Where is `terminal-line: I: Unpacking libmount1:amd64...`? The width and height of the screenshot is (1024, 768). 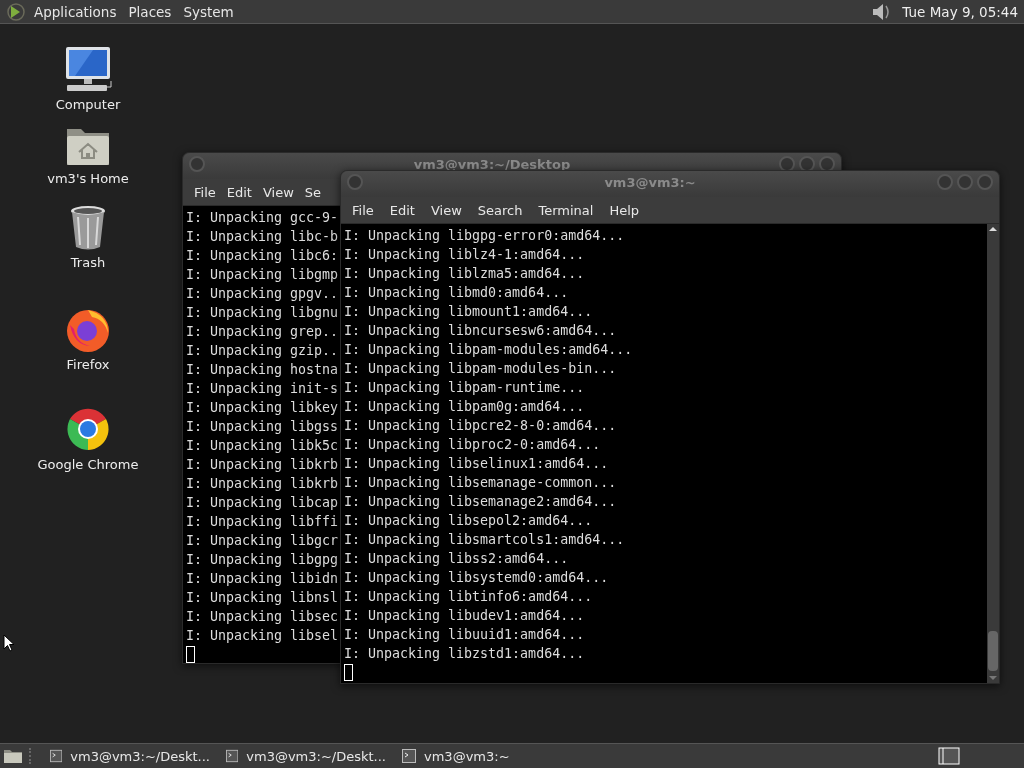
terminal-line: I: Unpacking libmount1:amd64... is located at coordinates (468, 312).